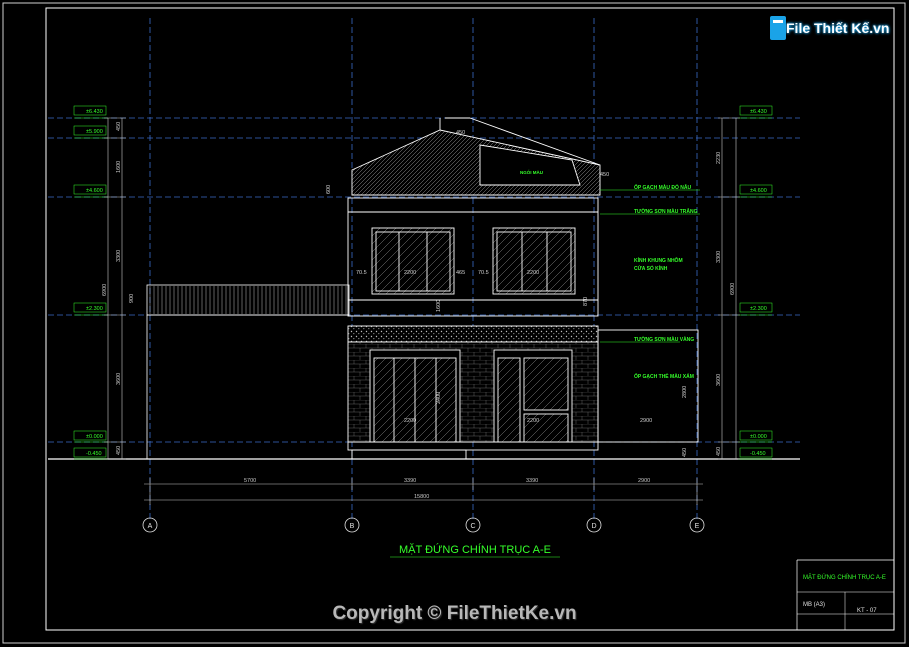  What do you see at coordinates (94, 309) in the screenshot?
I see `level-left-4: ±2.300` at bounding box center [94, 309].